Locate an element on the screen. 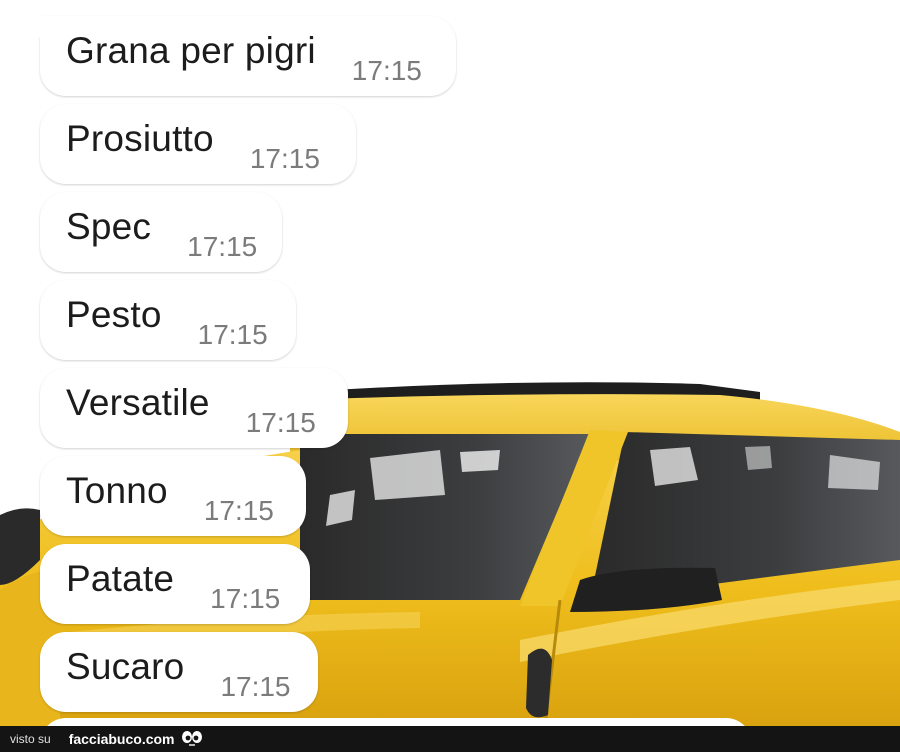 Image resolution: width=900 pixels, height=752 pixels. watermark-site: facciabuco.com is located at coordinates (121, 739).